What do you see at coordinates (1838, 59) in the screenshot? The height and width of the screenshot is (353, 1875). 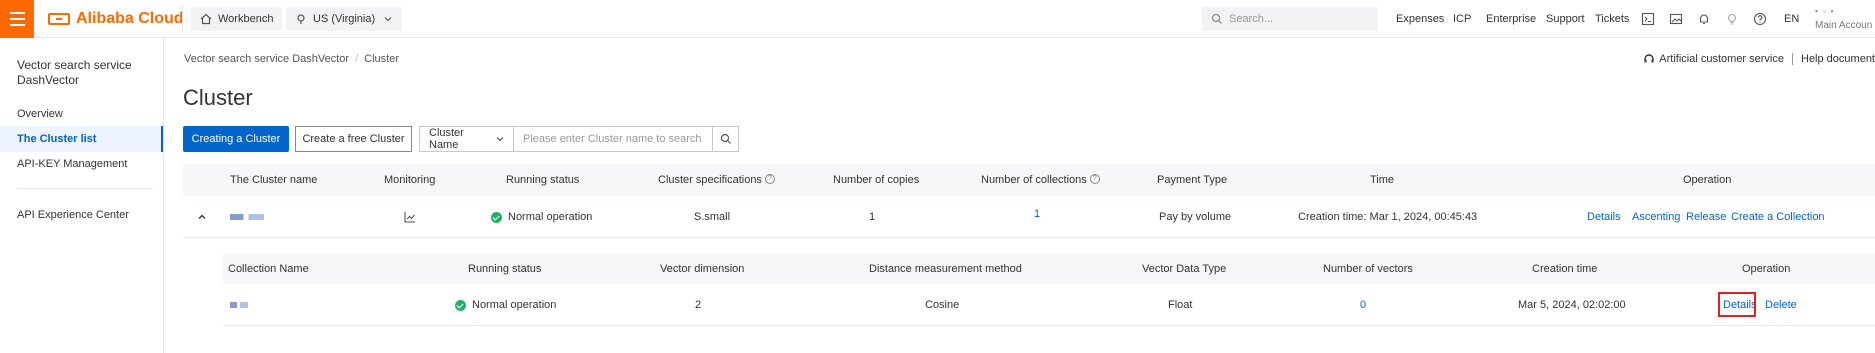 I see `help-document-link: Help document` at bounding box center [1838, 59].